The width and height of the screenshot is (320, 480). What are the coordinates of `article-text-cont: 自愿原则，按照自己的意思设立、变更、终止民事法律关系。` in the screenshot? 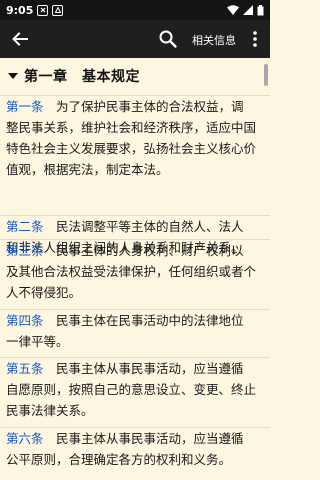 It's located at (131, 400).